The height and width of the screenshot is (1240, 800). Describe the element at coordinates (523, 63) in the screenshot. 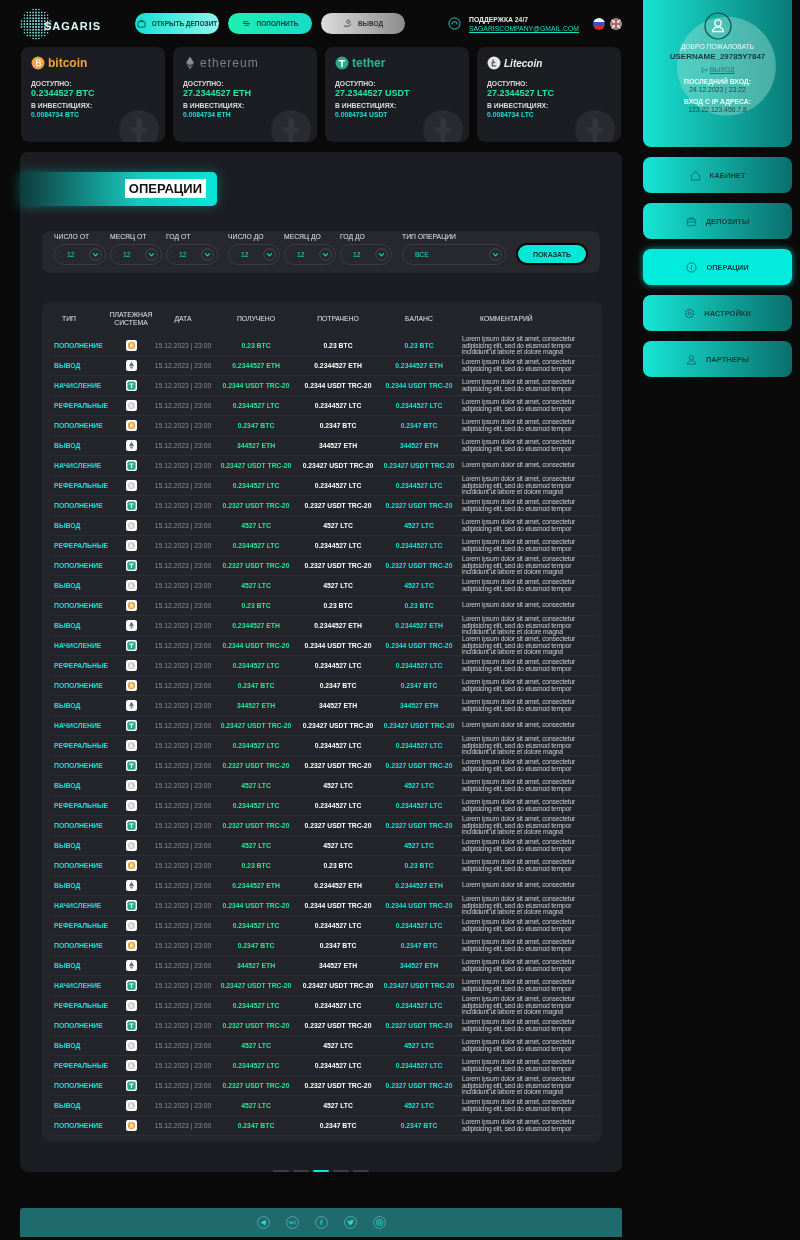

I see `coin-name: Litecoin` at that location.